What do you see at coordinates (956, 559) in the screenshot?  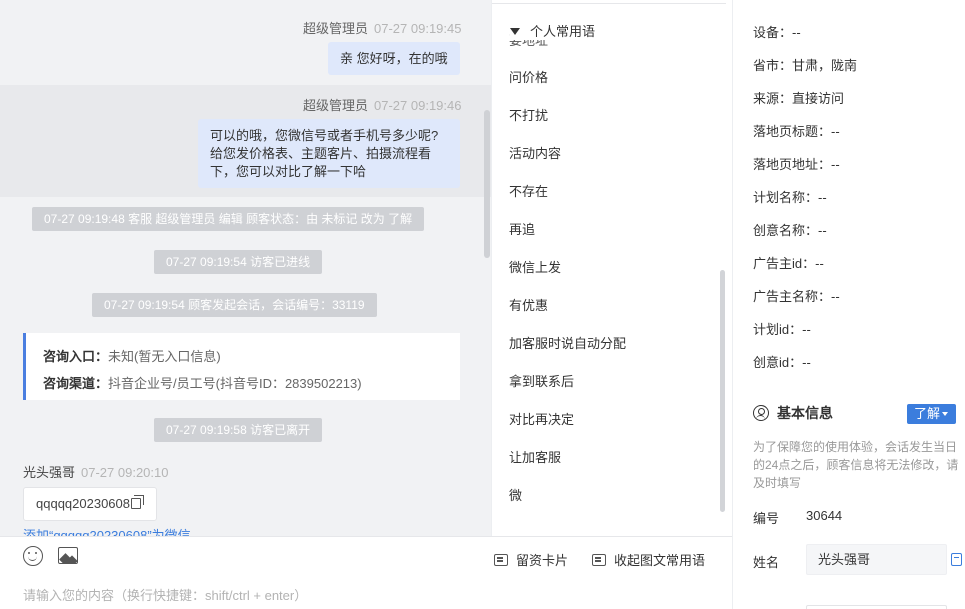 I see `edit-icon` at bounding box center [956, 559].